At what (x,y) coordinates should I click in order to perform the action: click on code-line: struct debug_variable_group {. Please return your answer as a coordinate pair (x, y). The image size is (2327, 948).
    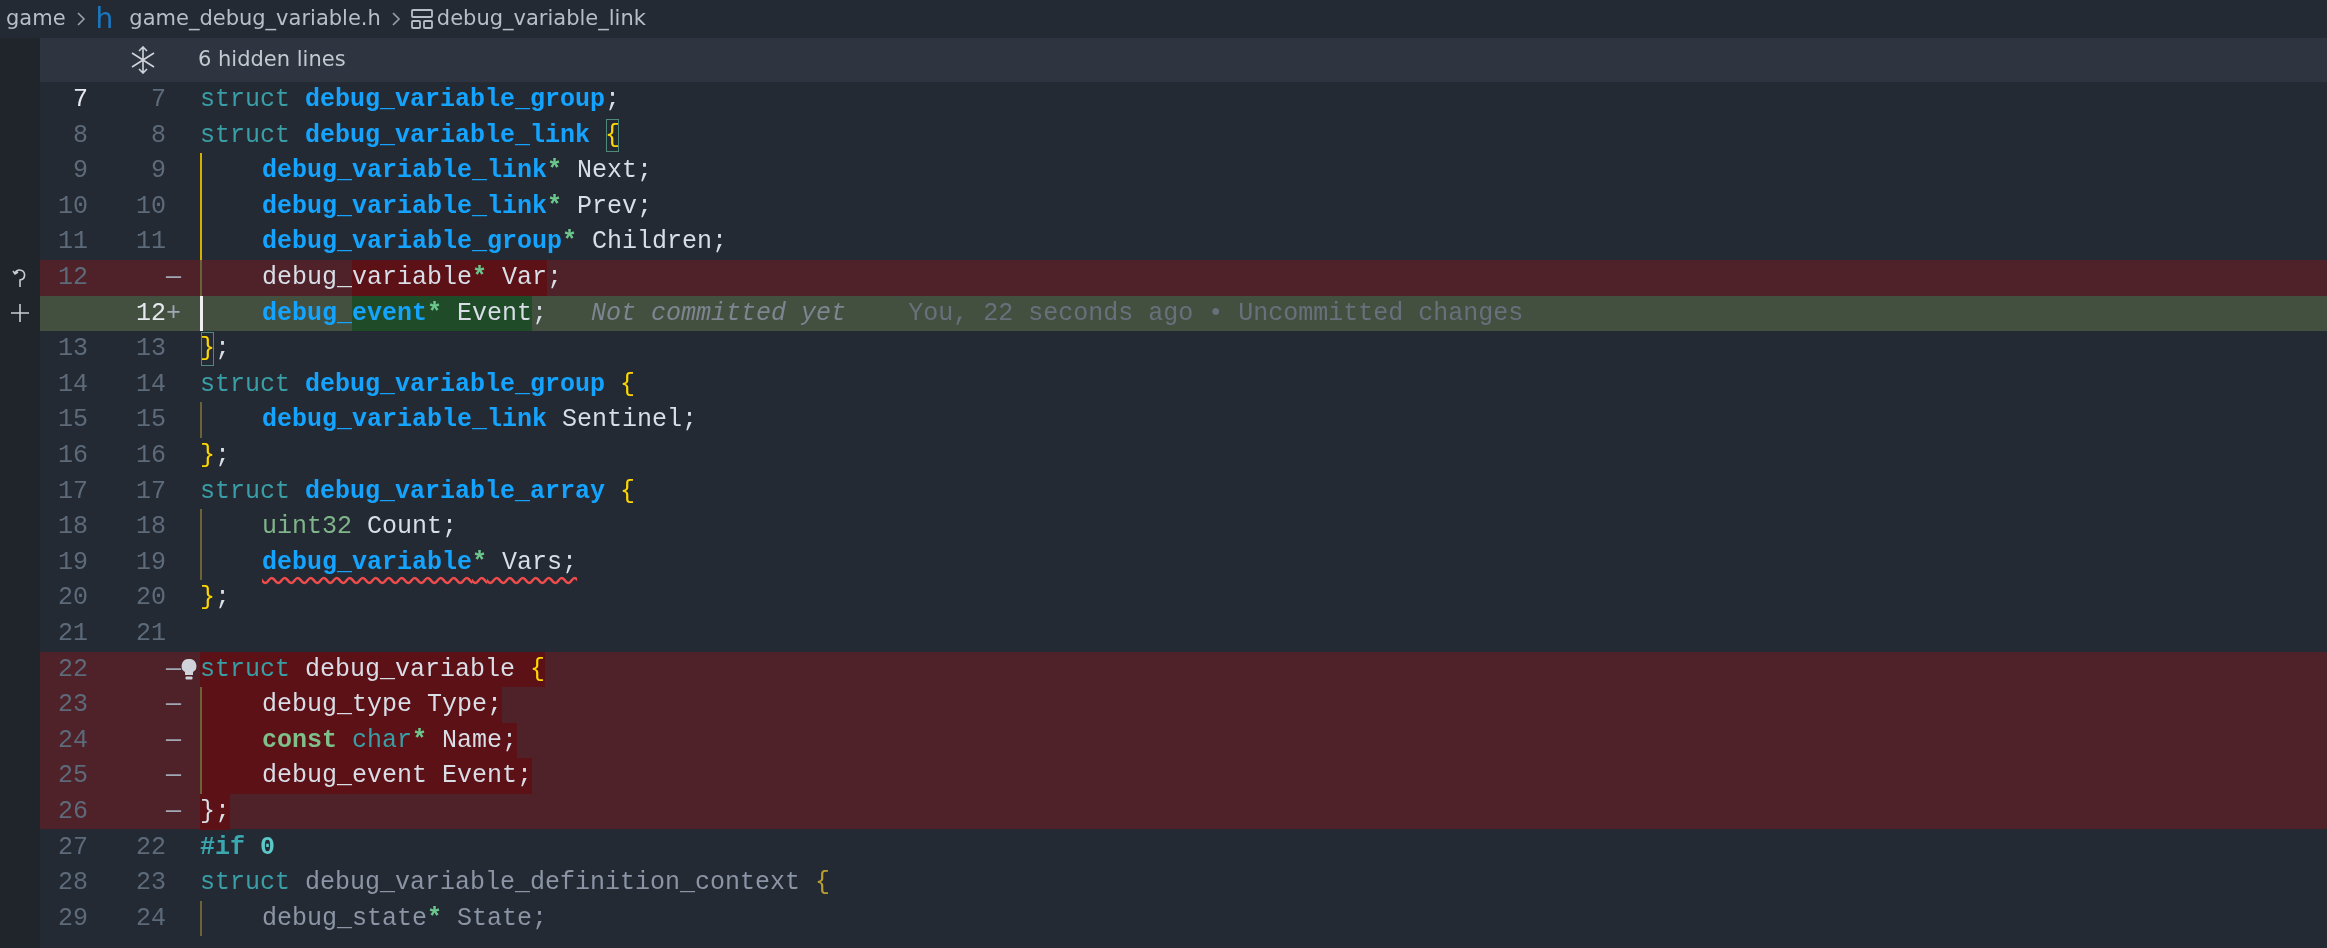
    Looking at the image, I should click on (418, 384).